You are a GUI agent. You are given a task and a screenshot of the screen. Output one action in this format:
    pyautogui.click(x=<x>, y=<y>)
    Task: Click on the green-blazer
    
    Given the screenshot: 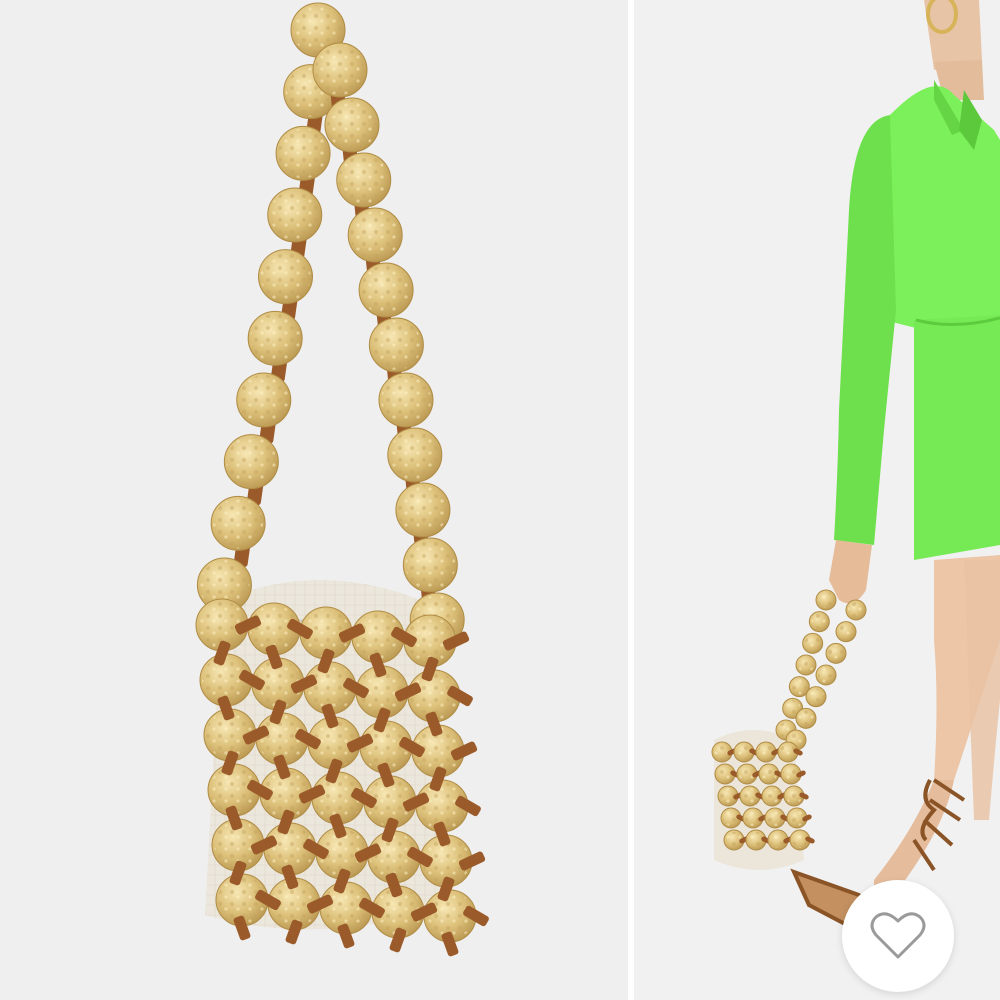 What is the action you would take?
    pyautogui.click(x=917, y=320)
    